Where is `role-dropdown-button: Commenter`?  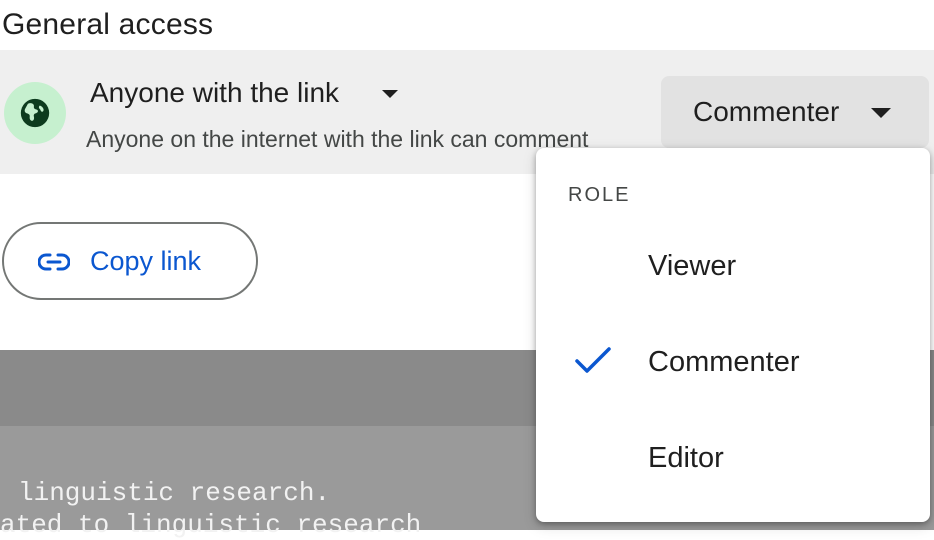 role-dropdown-button: Commenter is located at coordinates (795, 112).